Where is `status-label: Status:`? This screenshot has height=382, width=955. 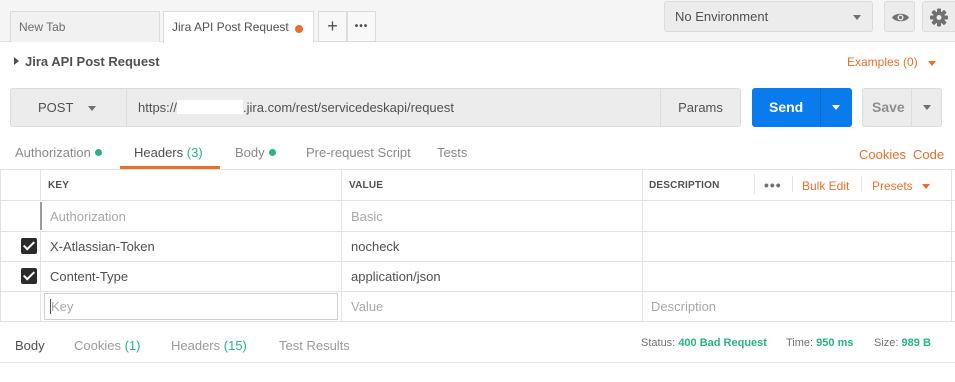 status-label: Status: is located at coordinates (658, 343).